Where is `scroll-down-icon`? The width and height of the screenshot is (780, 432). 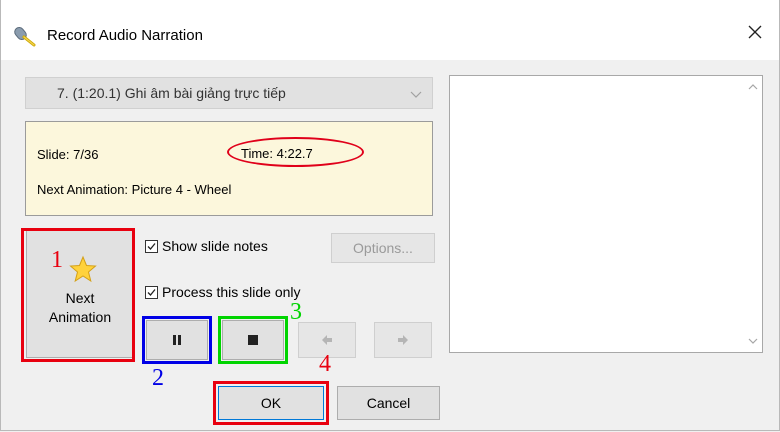
scroll-down-icon is located at coordinates (753, 341).